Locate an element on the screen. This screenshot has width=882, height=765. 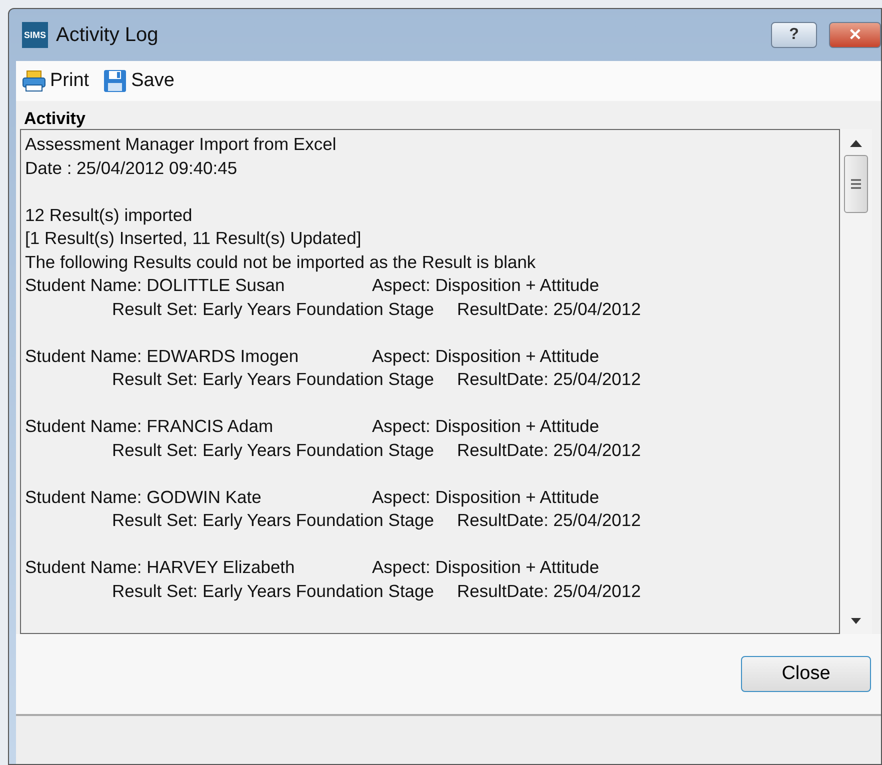
scroll-thumb is located at coordinates (856, 184).